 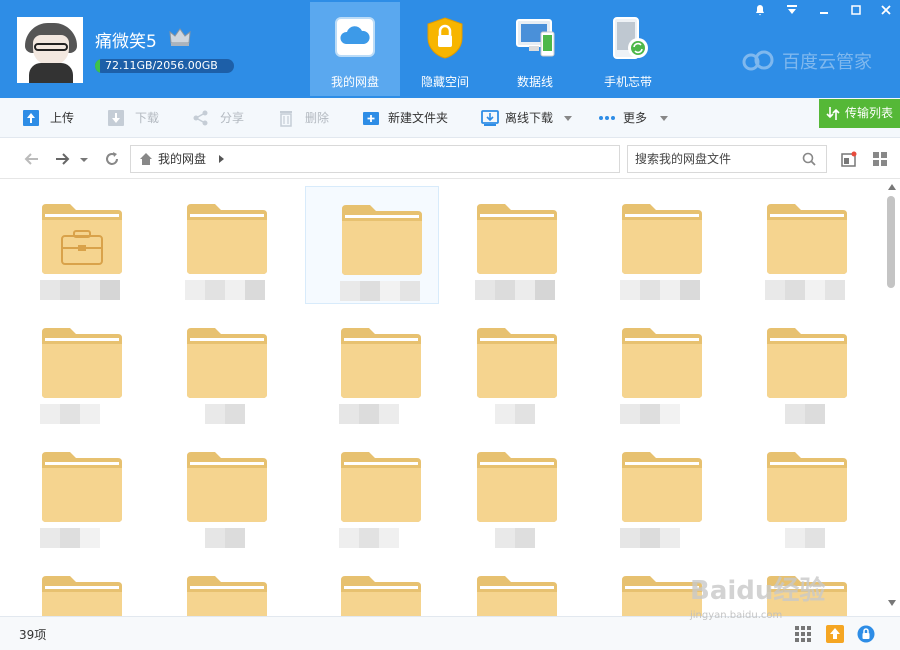 I want to click on close-icon, so click(x=886, y=10).